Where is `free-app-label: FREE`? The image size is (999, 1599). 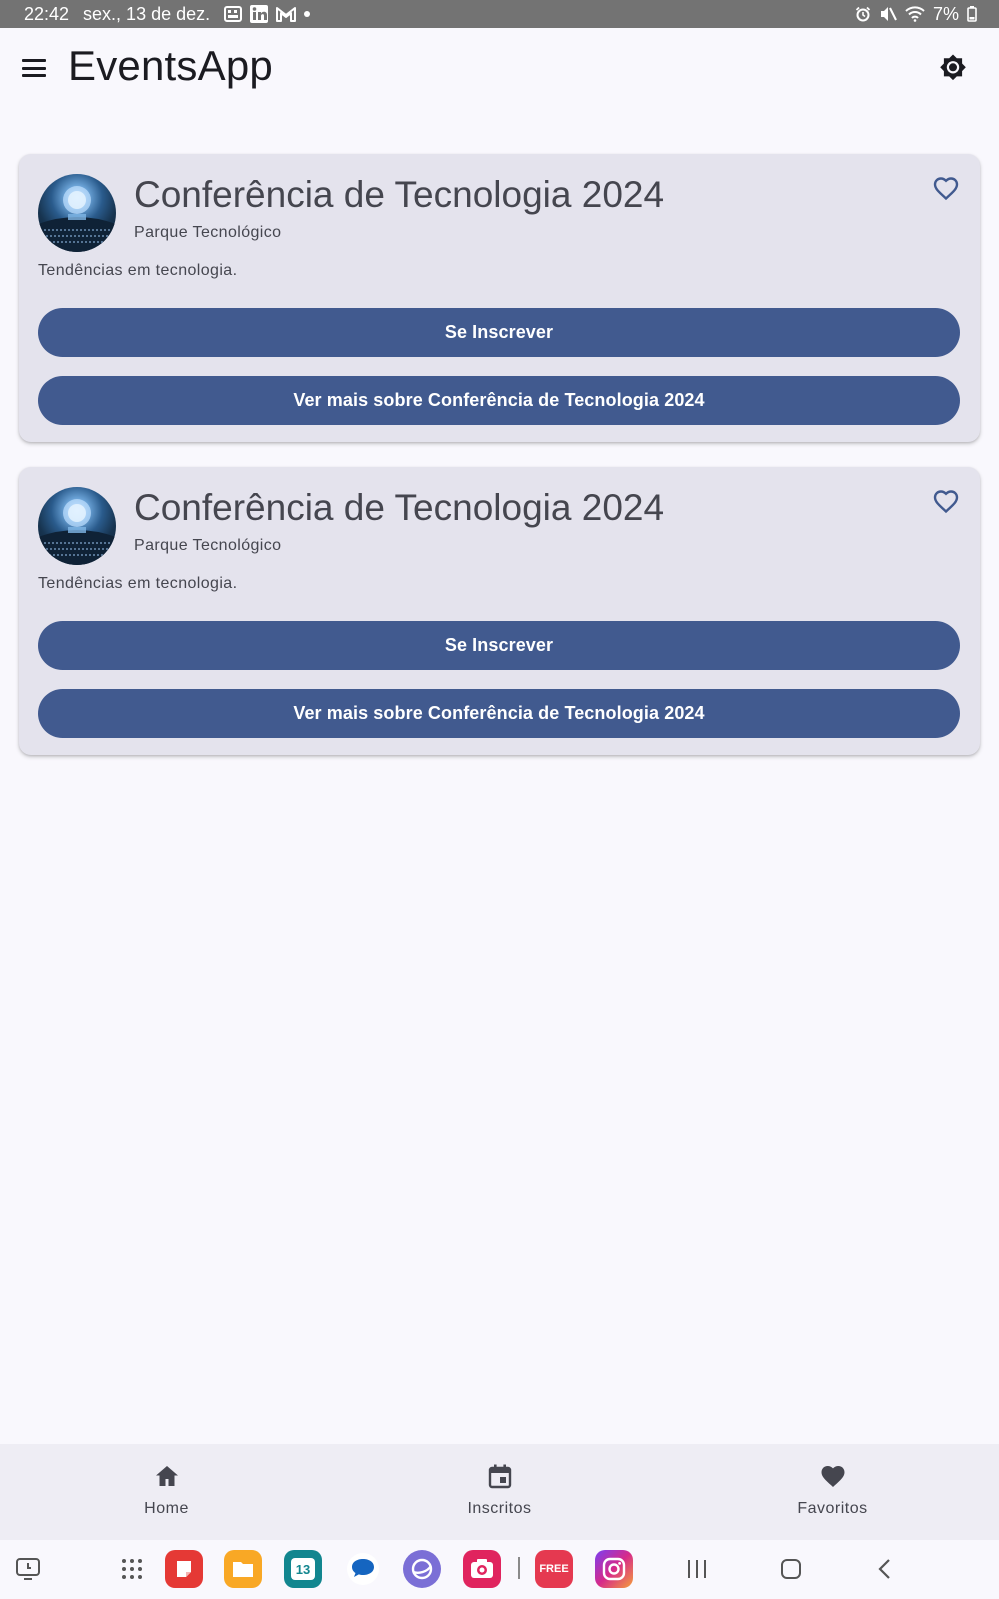 free-app-label: FREE is located at coordinates (554, 1569).